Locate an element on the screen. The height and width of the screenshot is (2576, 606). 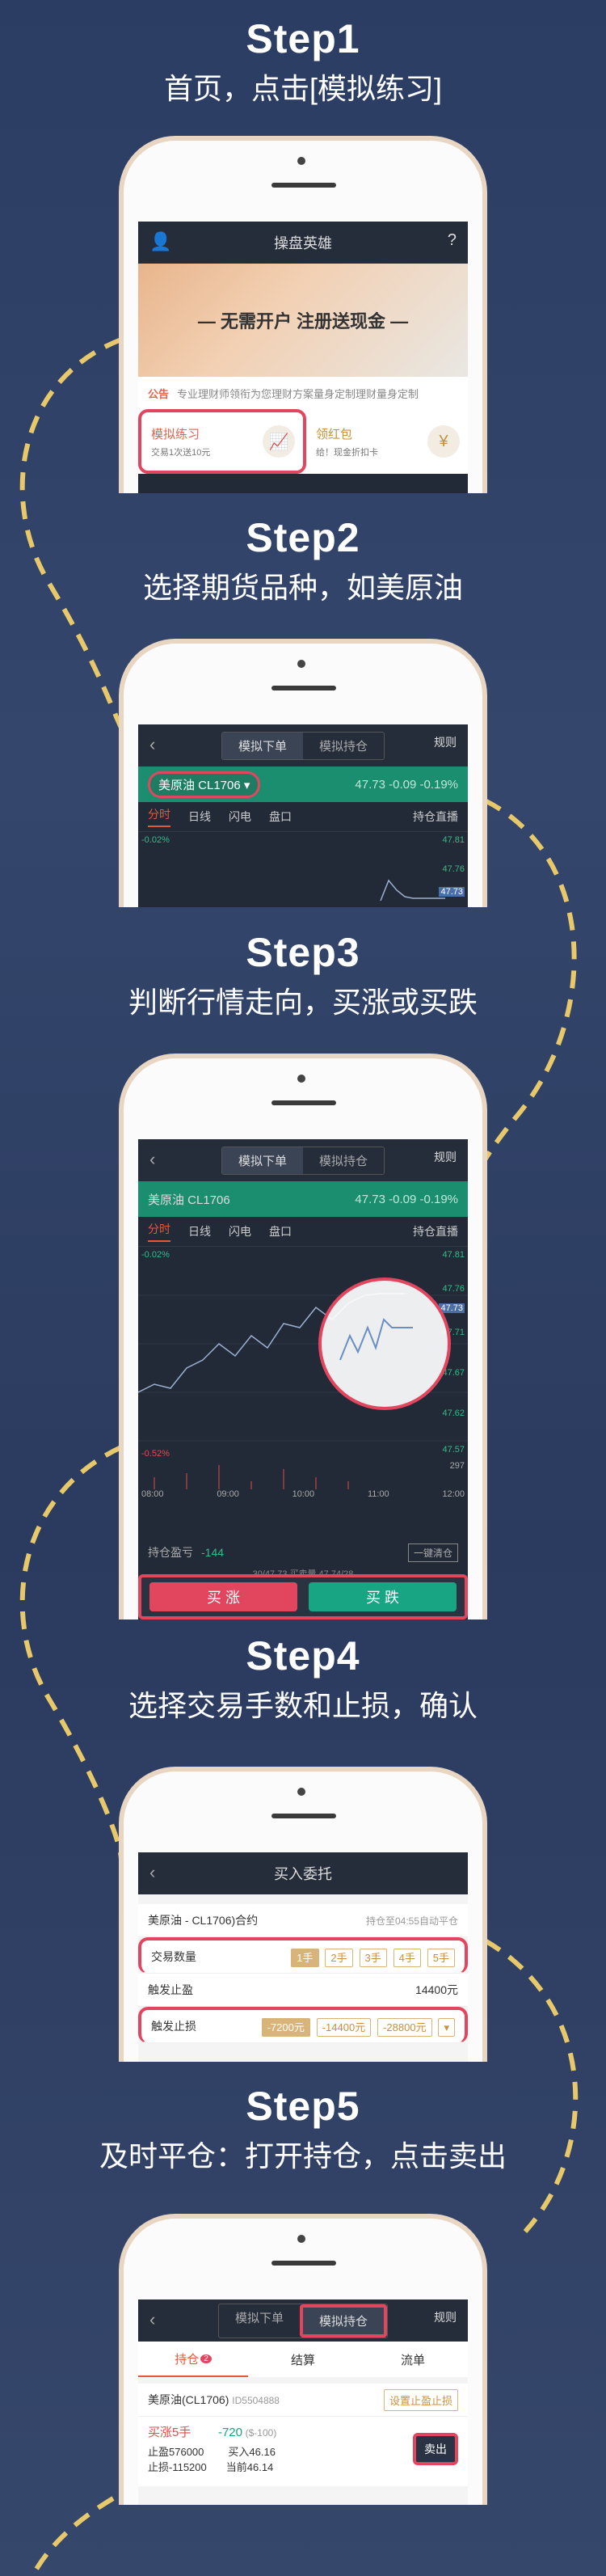
app-title: 操盘英雄 is located at coordinates (303, 243).